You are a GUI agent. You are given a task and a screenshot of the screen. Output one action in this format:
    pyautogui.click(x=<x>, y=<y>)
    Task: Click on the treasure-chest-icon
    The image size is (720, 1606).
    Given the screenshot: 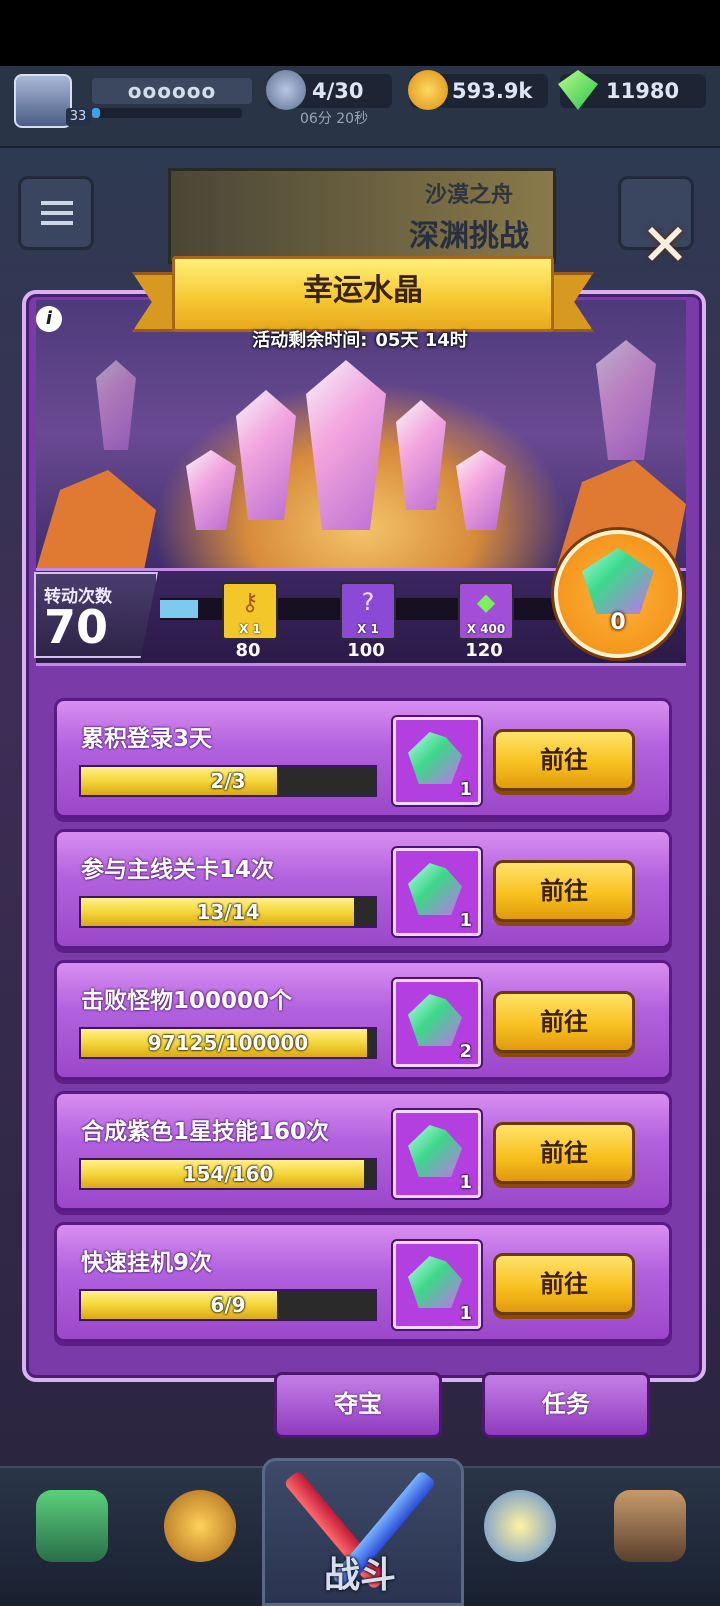 What is the action you would take?
    pyautogui.click(x=72, y=1526)
    